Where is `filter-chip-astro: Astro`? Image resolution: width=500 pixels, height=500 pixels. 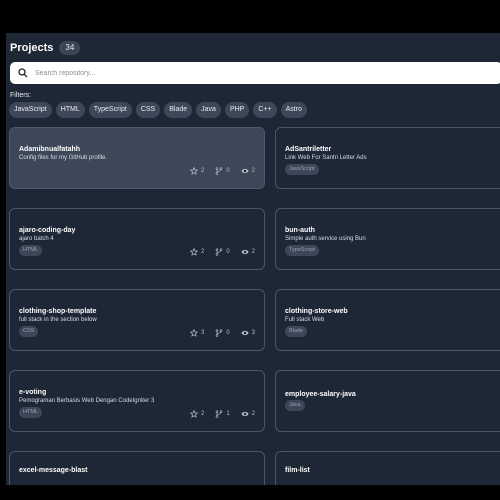 filter-chip-astro: Astro is located at coordinates (293, 110).